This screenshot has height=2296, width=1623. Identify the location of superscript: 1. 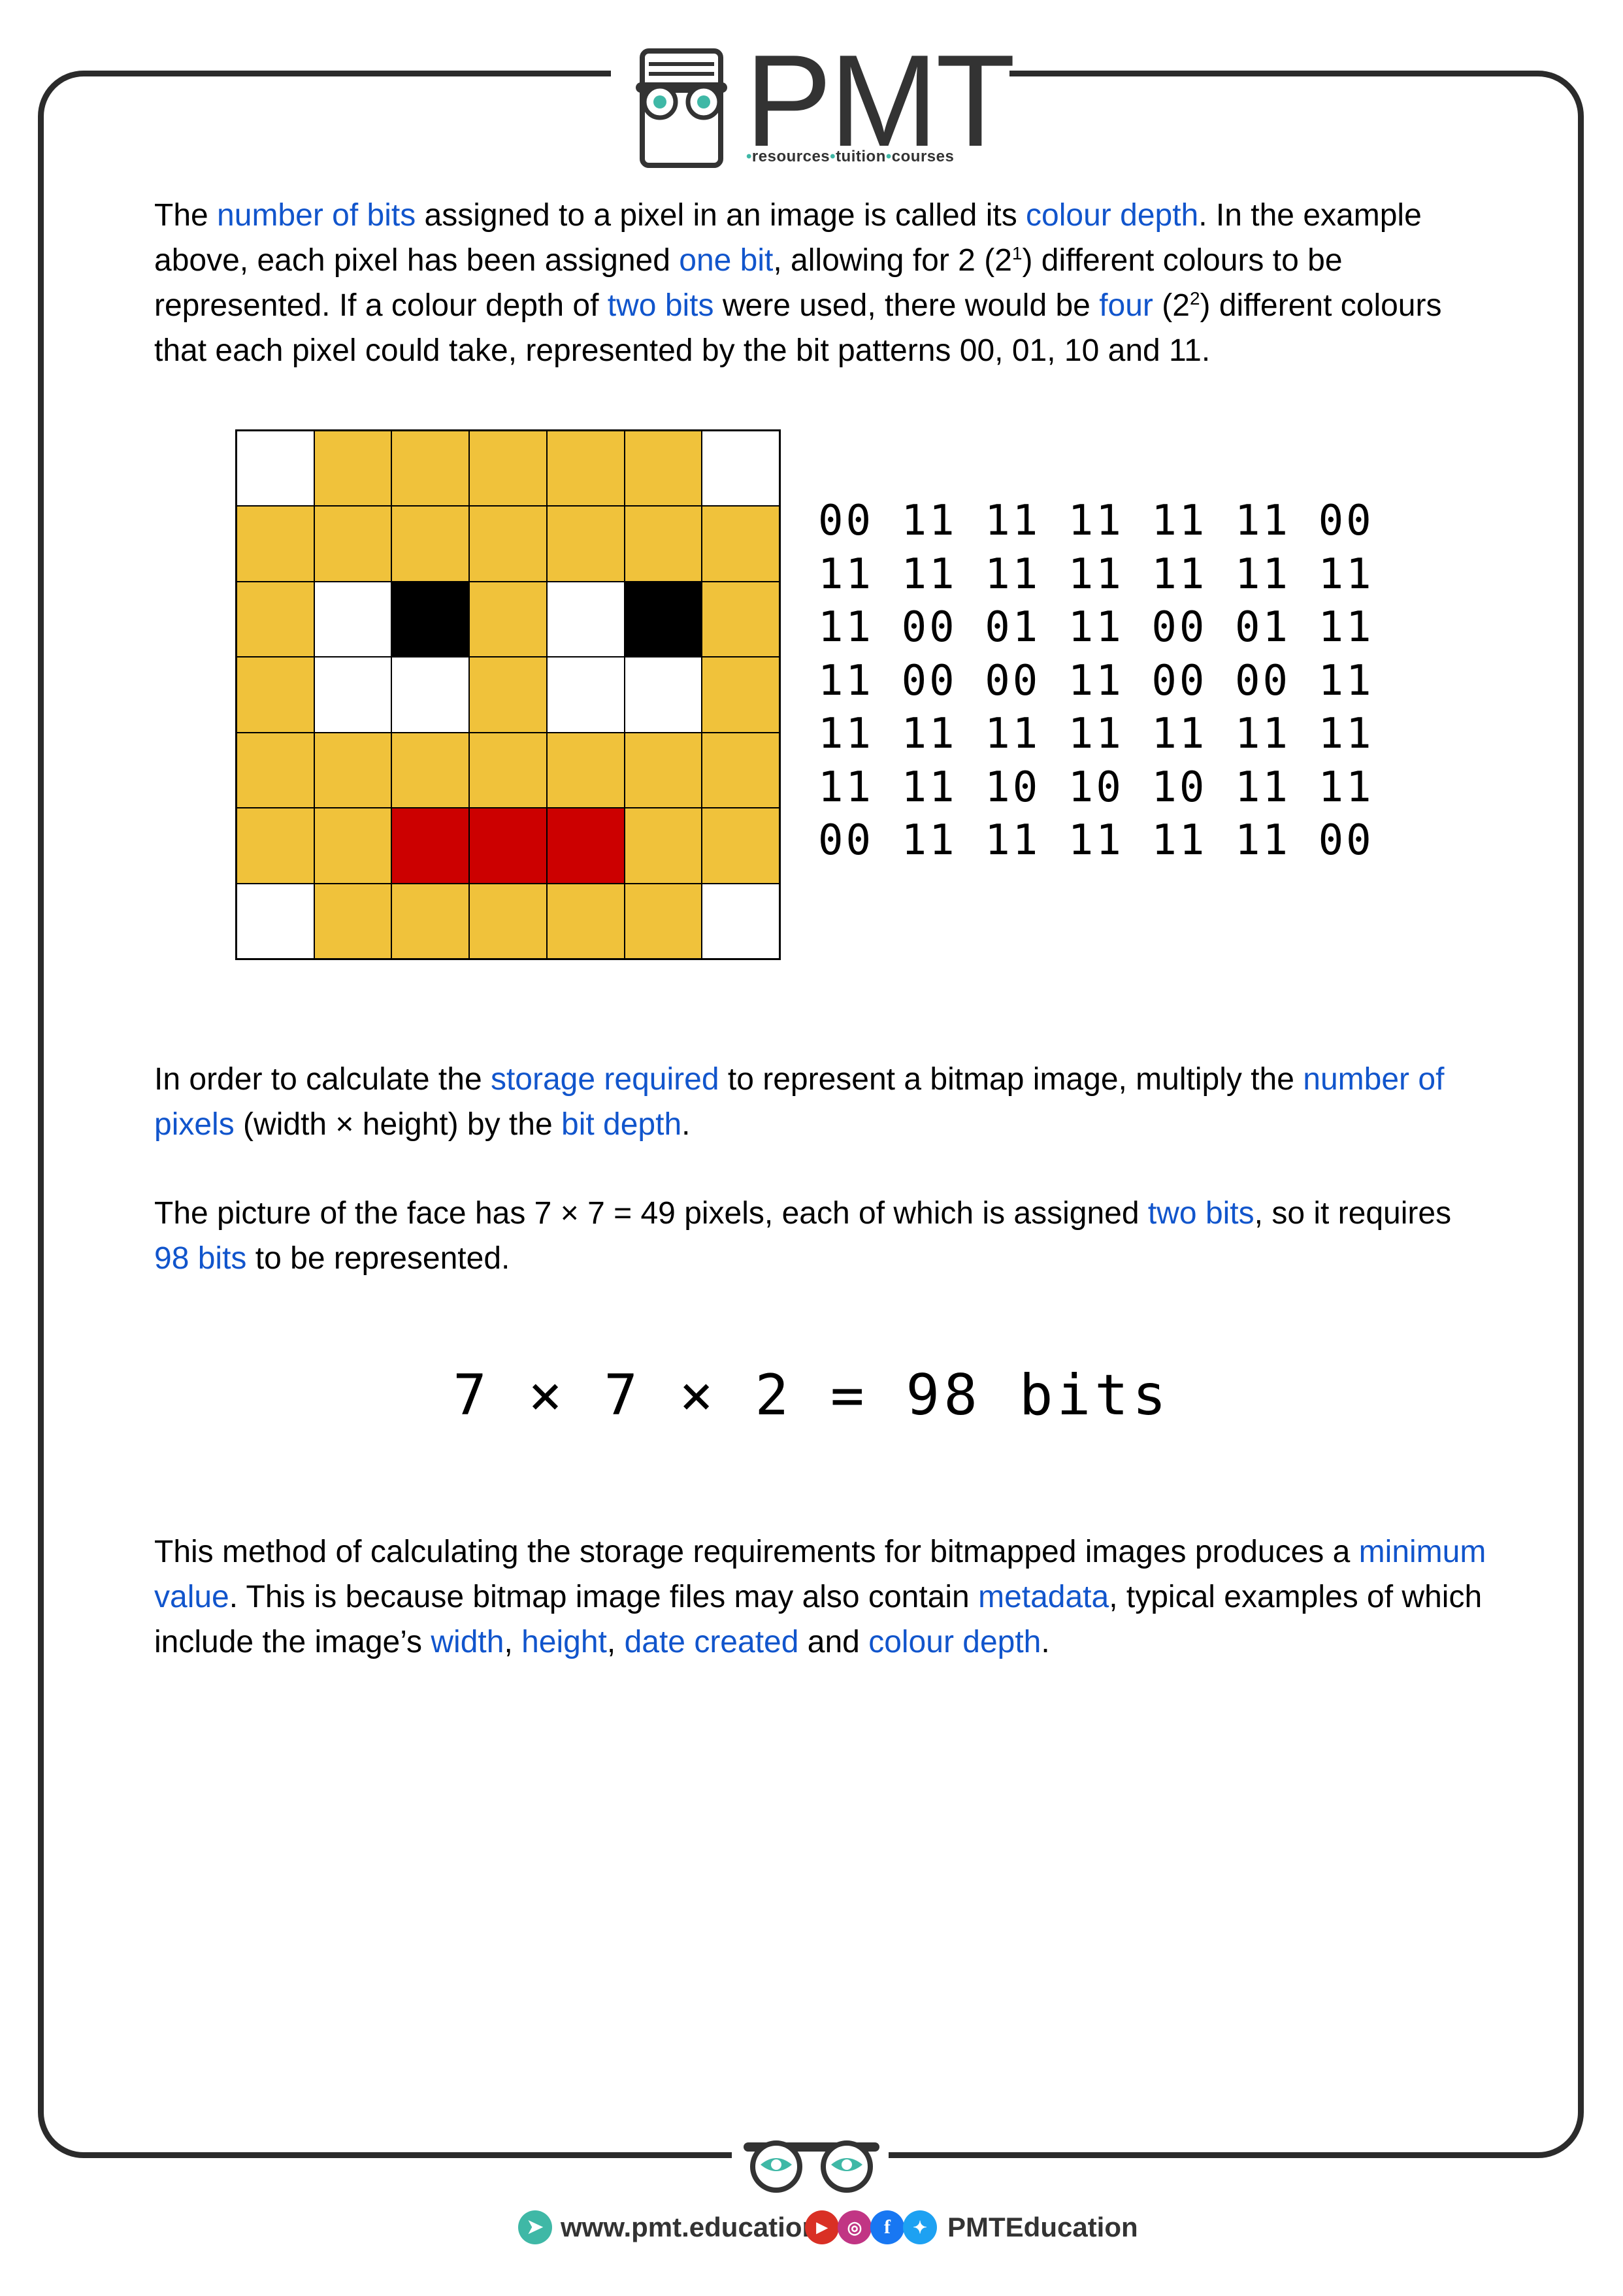
(1017, 253).